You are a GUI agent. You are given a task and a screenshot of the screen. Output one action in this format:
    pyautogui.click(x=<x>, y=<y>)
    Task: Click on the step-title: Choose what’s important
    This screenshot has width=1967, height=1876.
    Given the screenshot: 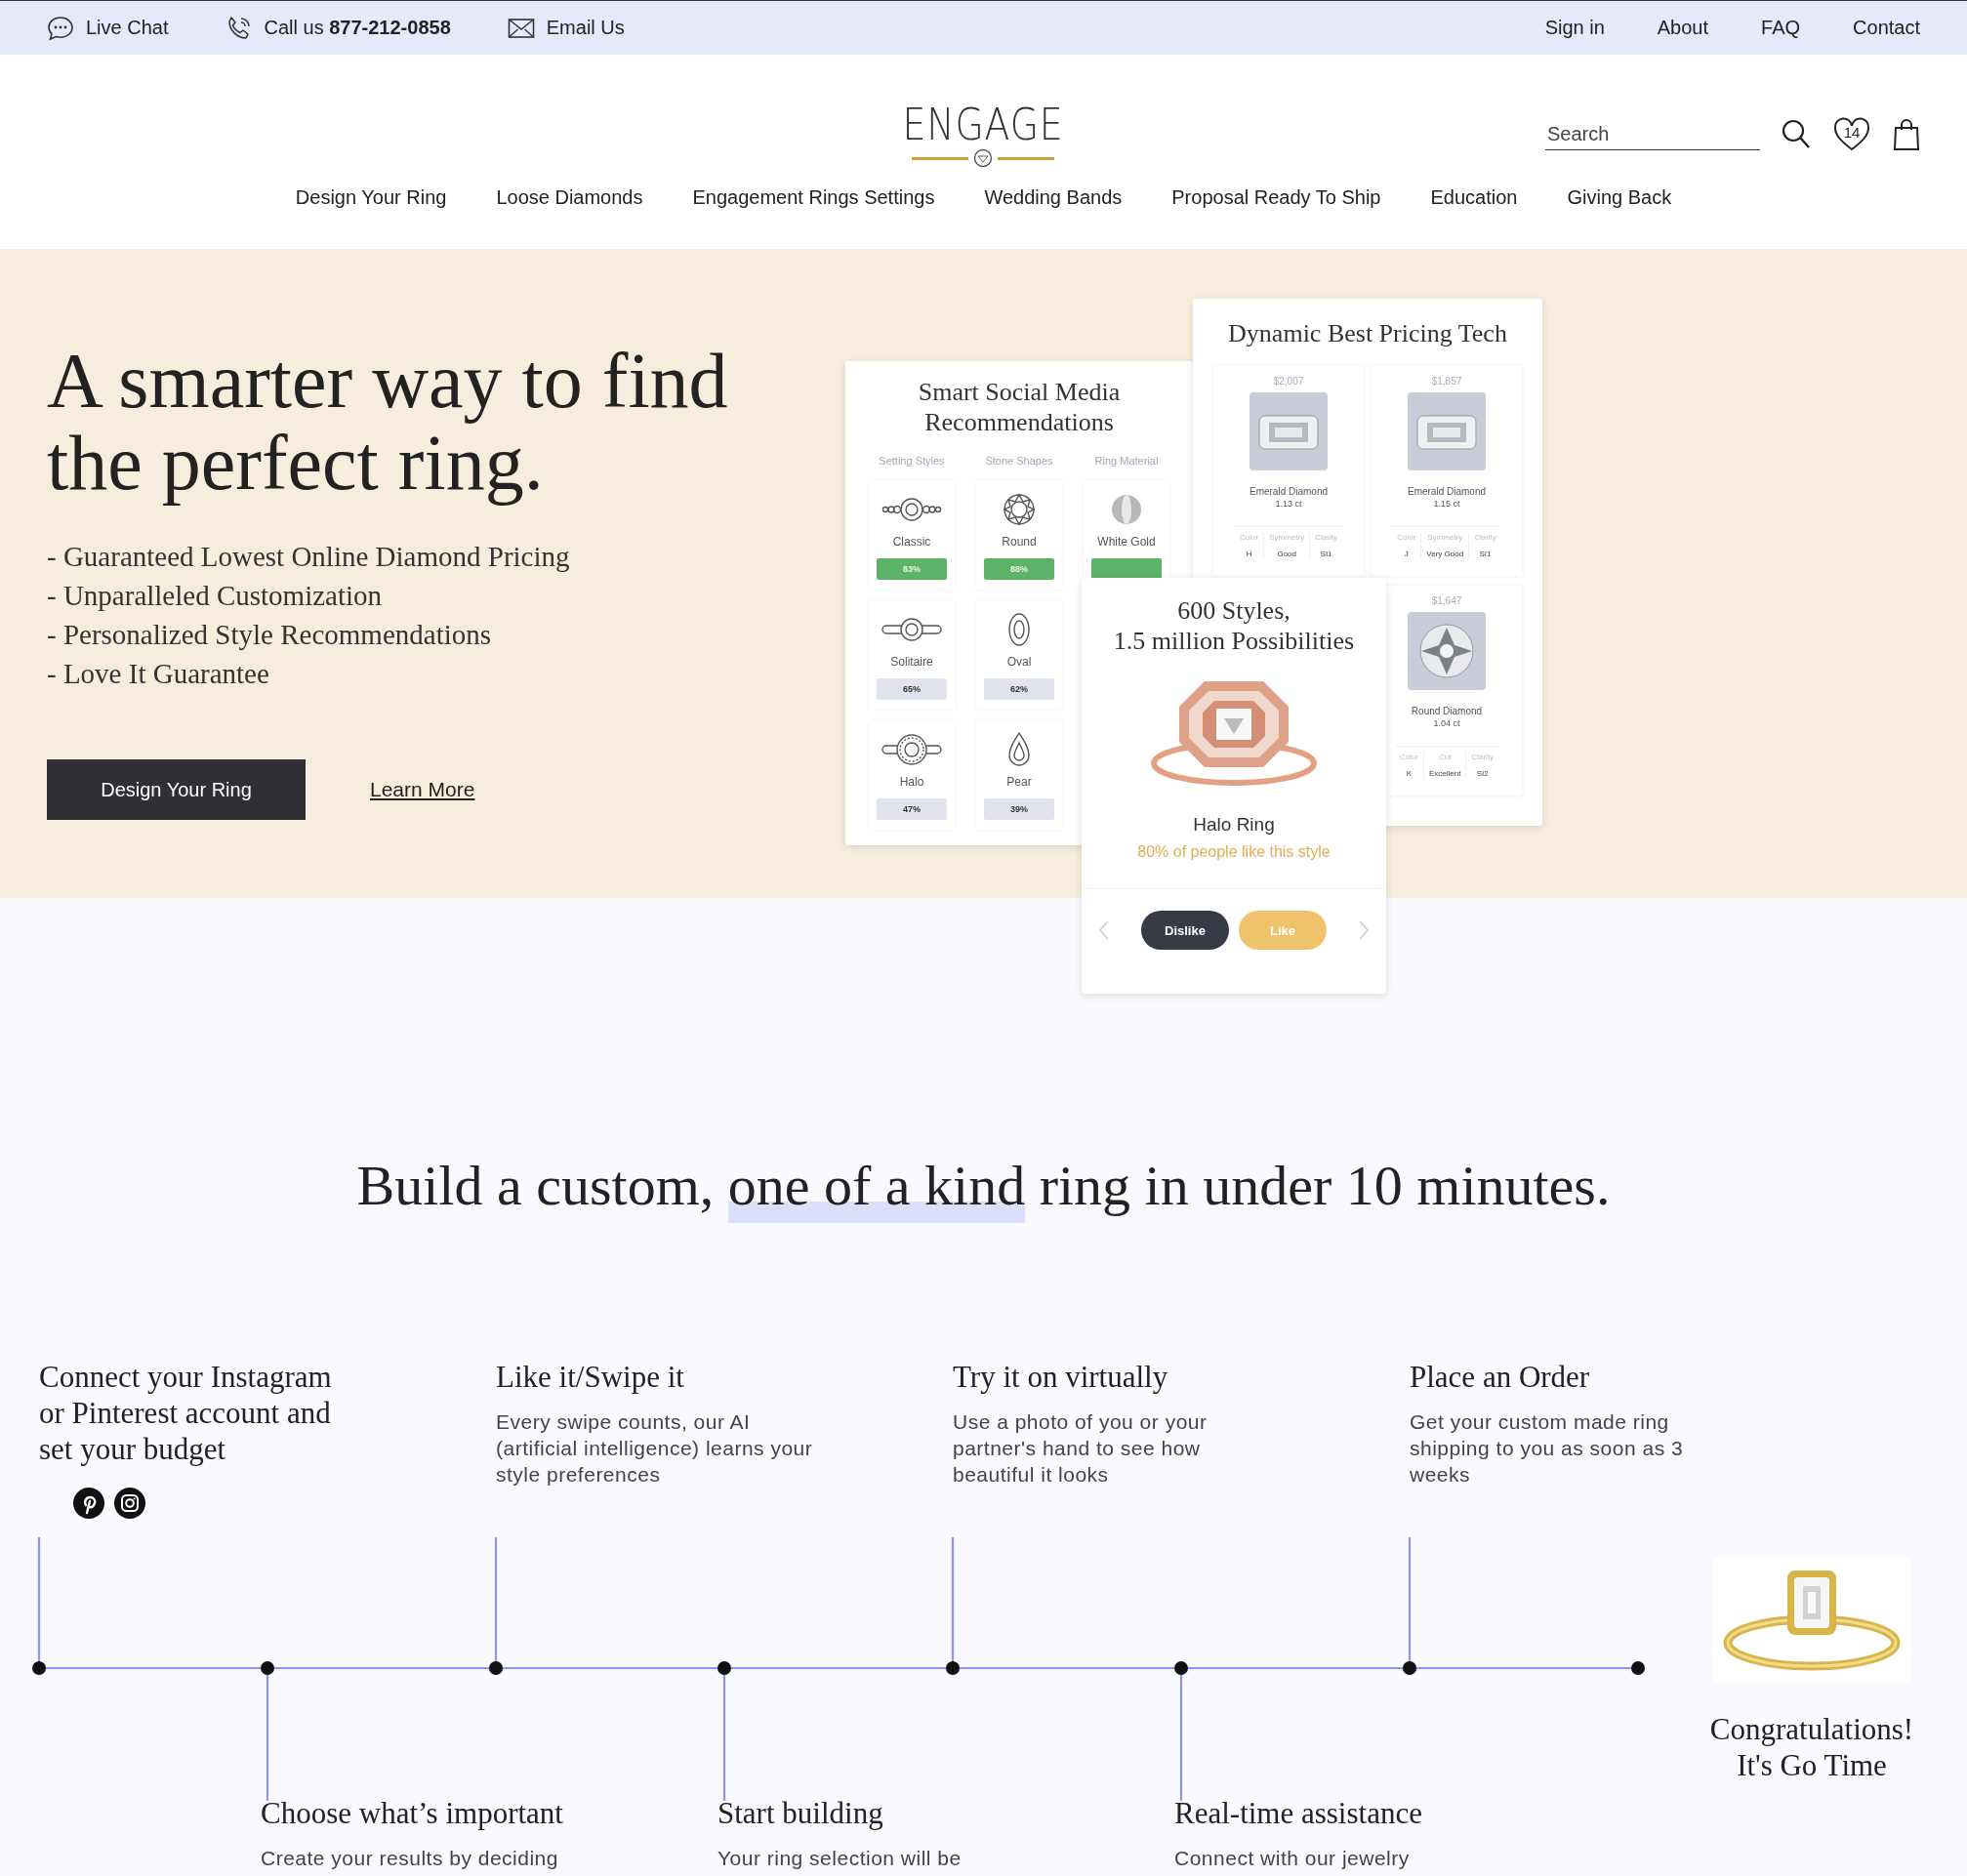 What is the action you would take?
    pyautogui.click(x=413, y=1813)
    